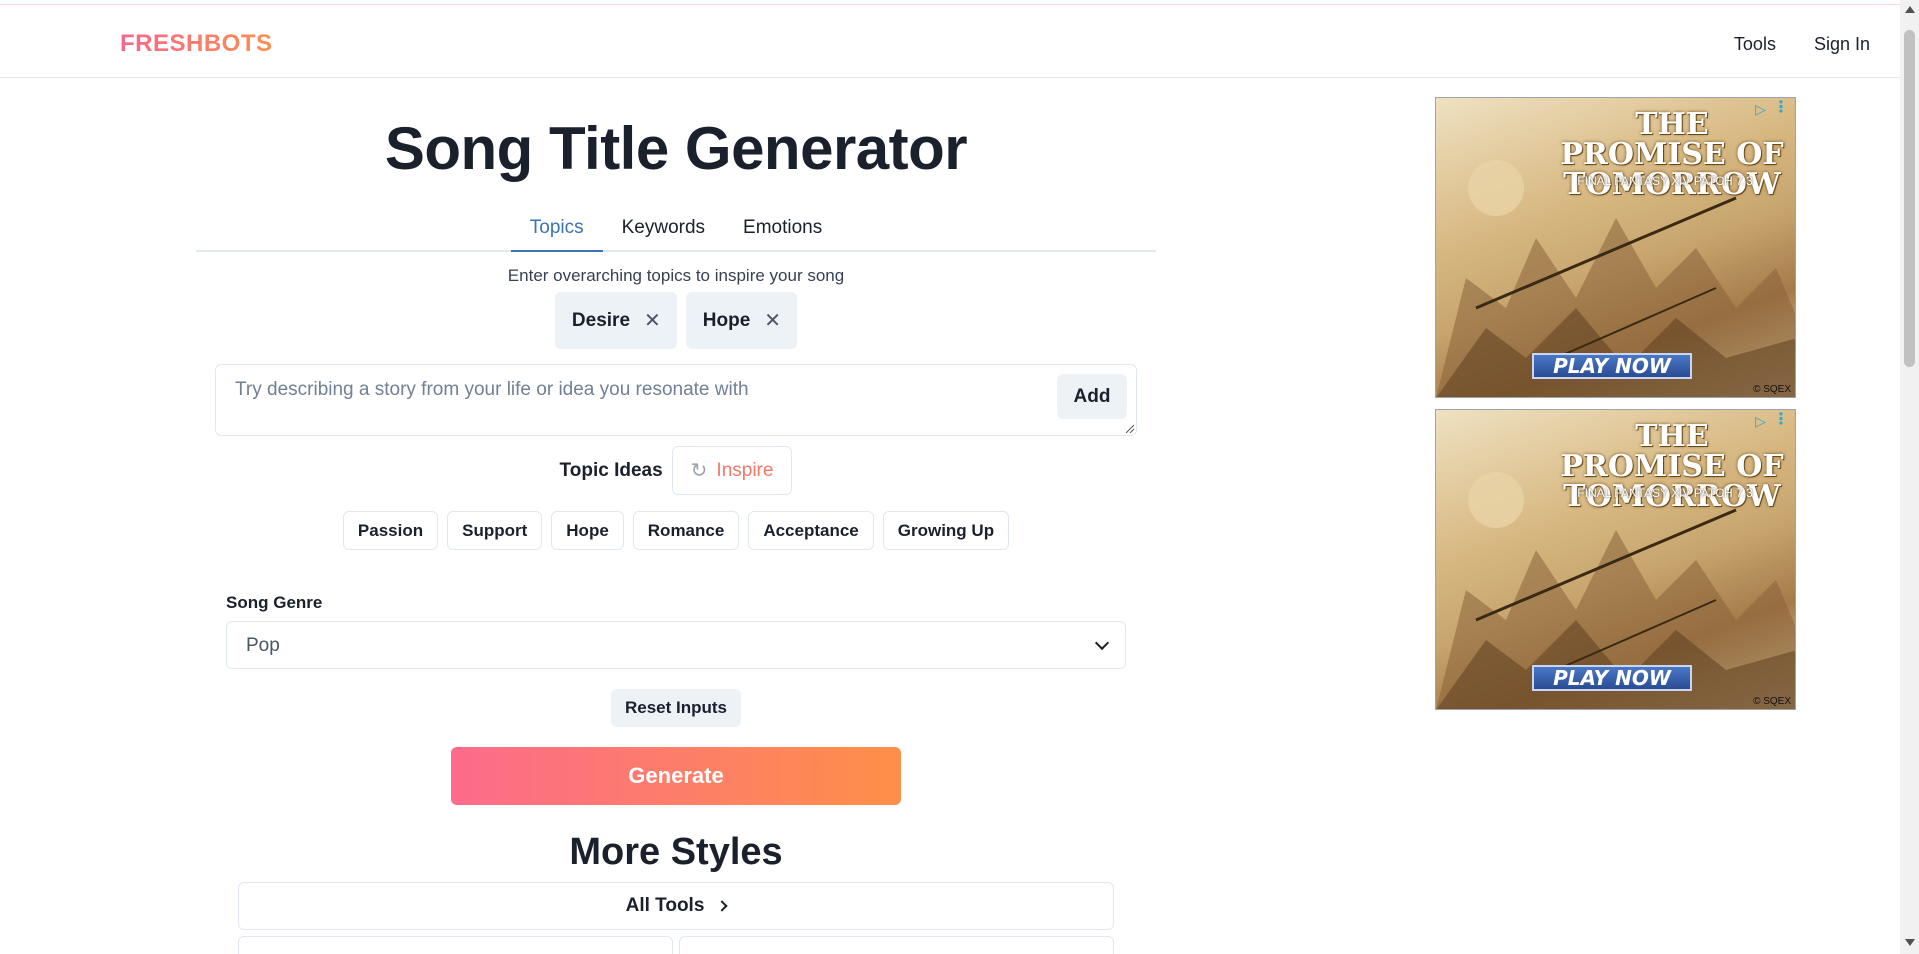  I want to click on topic-input-box: Add, so click(676, 400).